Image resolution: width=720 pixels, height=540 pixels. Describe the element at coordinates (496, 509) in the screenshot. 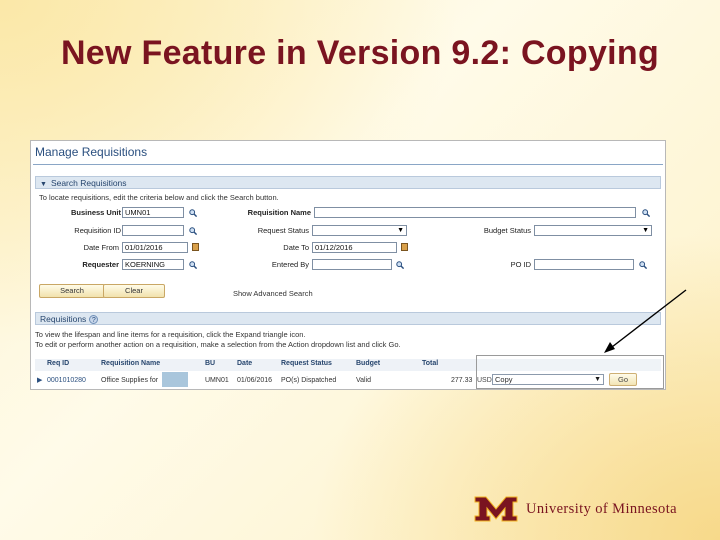

I see `block-m-logo-icon` at that location.